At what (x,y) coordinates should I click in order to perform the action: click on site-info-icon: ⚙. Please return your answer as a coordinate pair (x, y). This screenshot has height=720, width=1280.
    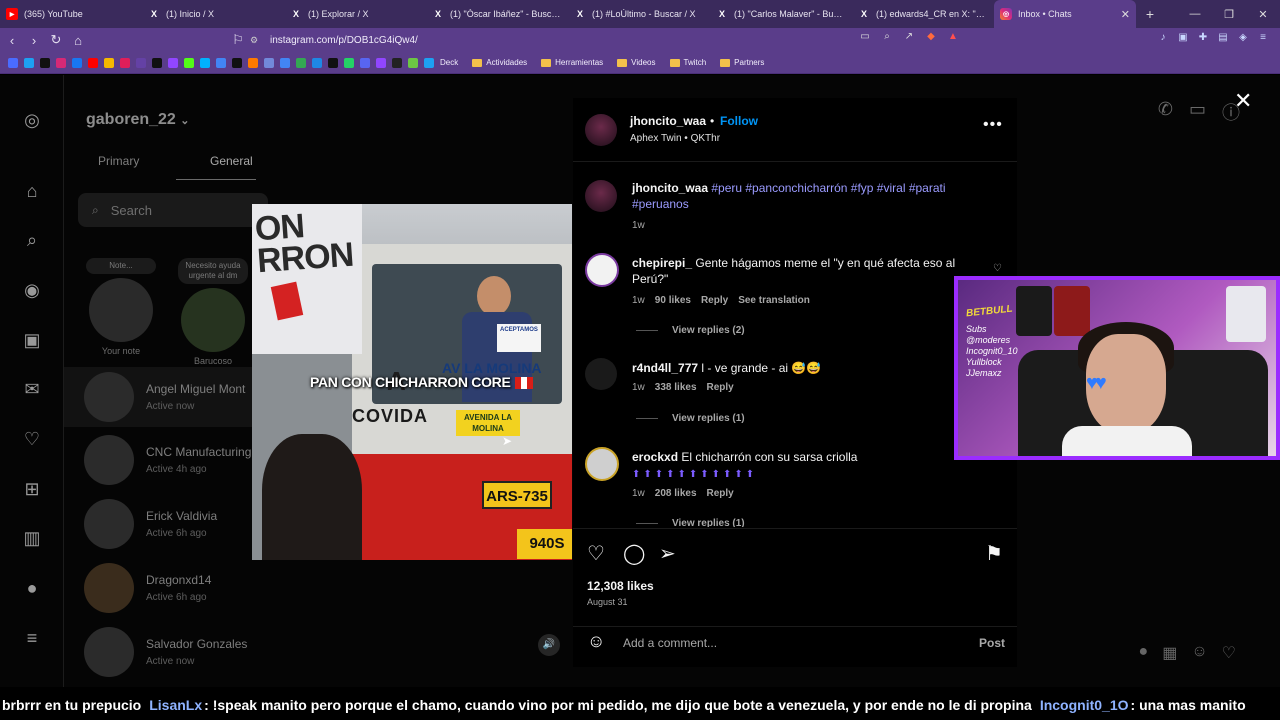
    Looking at the image, I should click on (256, 40).